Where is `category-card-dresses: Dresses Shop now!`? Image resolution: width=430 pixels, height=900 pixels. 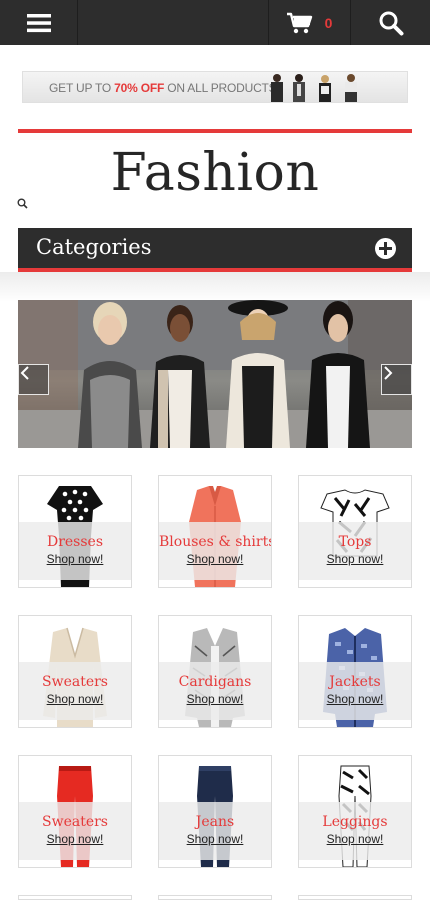 category-card-dresses: Dresses Shop now! is located at coordinates (75, 531).